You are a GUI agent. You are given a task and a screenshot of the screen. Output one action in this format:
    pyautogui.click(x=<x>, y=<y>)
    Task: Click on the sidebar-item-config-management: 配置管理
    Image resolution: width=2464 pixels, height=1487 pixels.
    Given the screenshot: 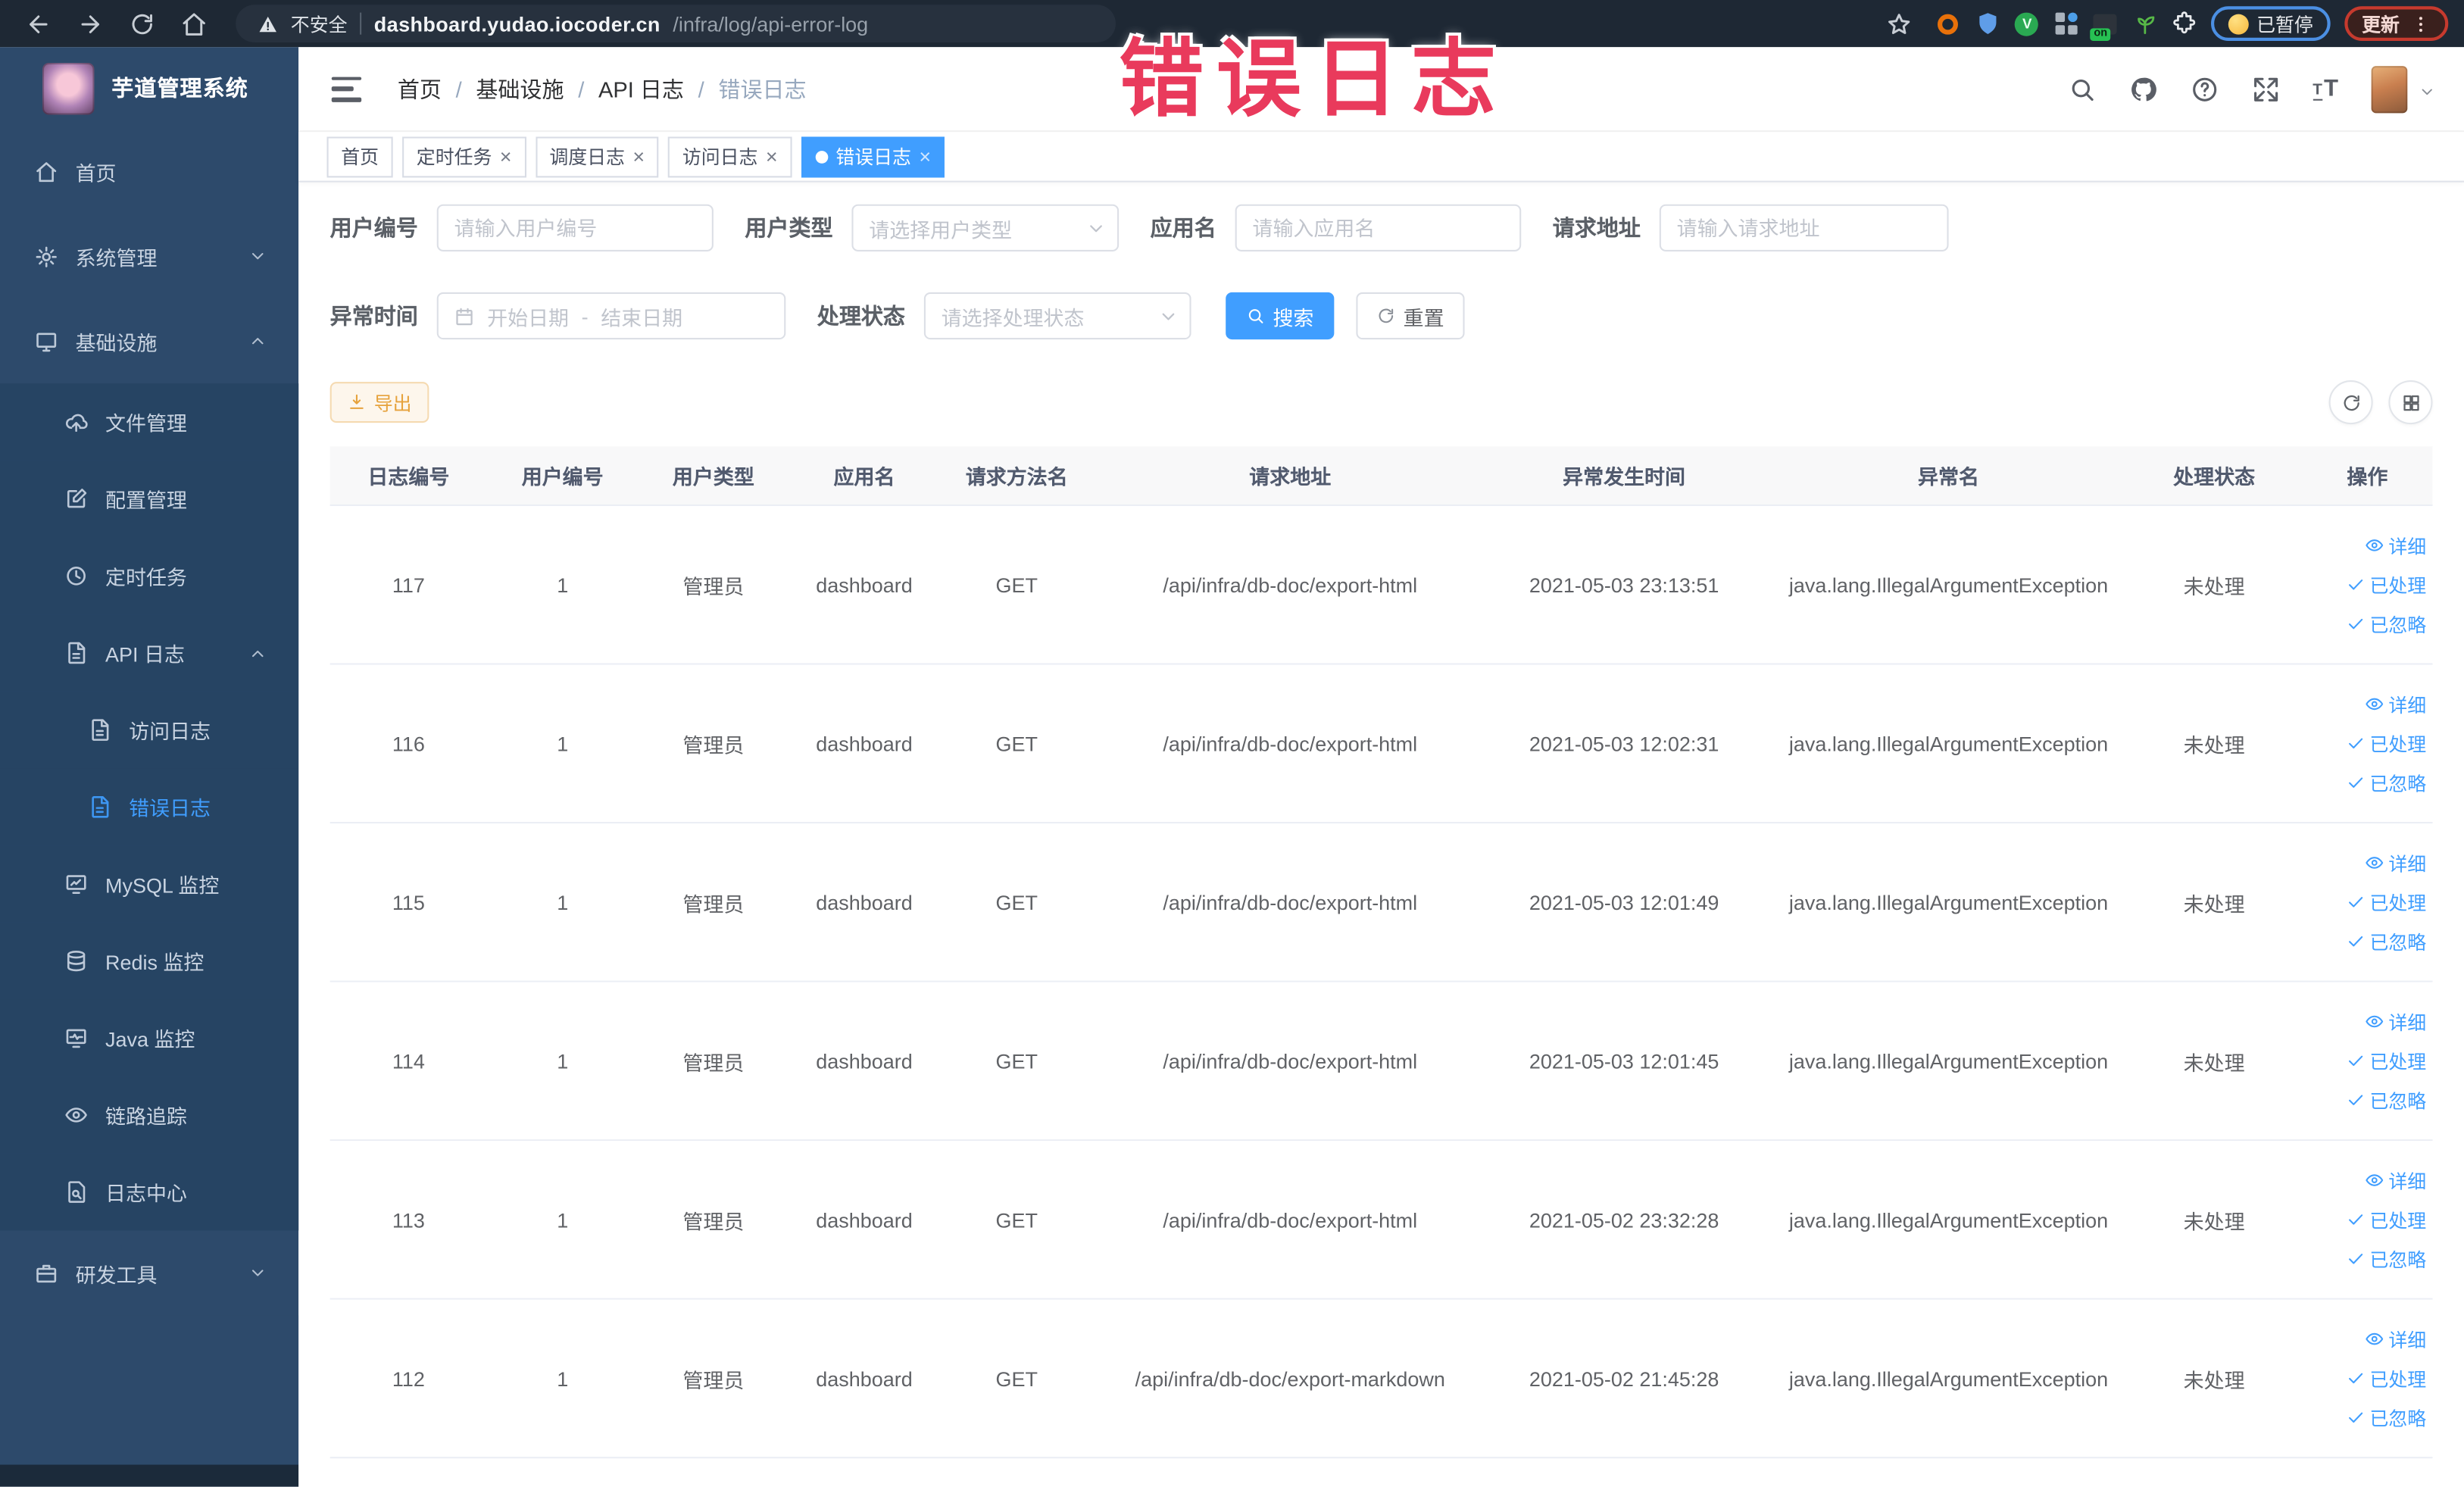 What is the action you would take?
    pyautogui.click(x=149, y=499)
    